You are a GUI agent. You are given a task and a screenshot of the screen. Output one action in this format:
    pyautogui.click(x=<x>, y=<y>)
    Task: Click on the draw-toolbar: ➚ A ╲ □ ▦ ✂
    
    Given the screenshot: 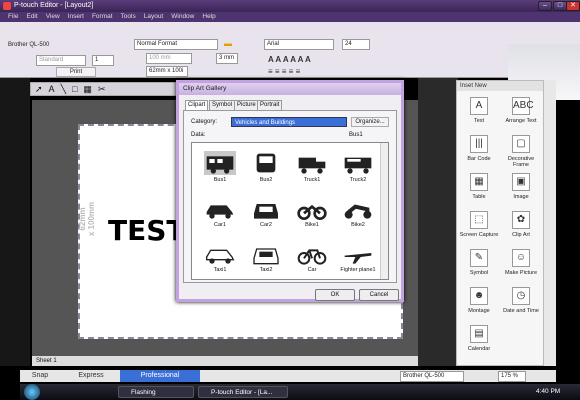 What is the action you would take?
    pyautogui.click(x=105, y=89)
    